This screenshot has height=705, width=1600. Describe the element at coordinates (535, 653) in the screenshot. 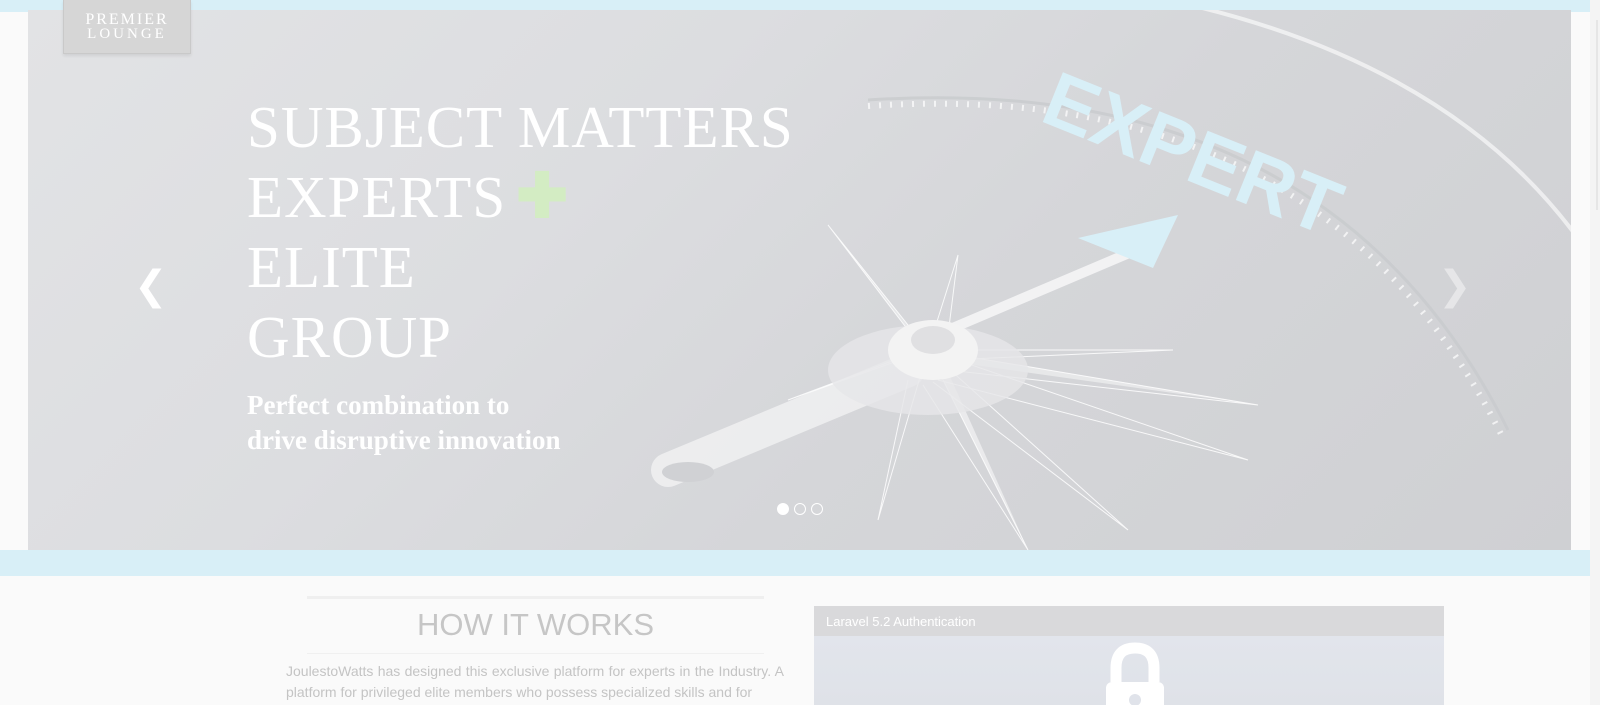

I see `section-divider-bottom` at that location.